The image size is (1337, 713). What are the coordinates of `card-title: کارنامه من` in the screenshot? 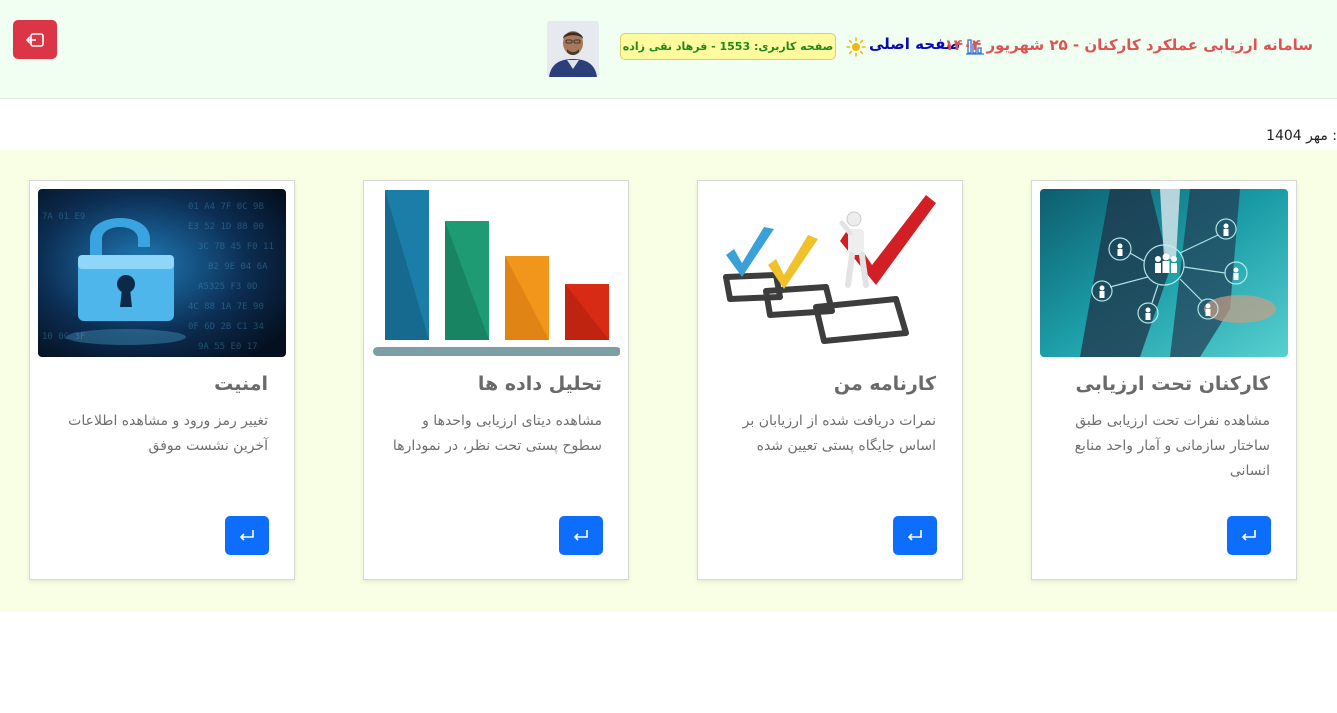 It's located at (884, 384).